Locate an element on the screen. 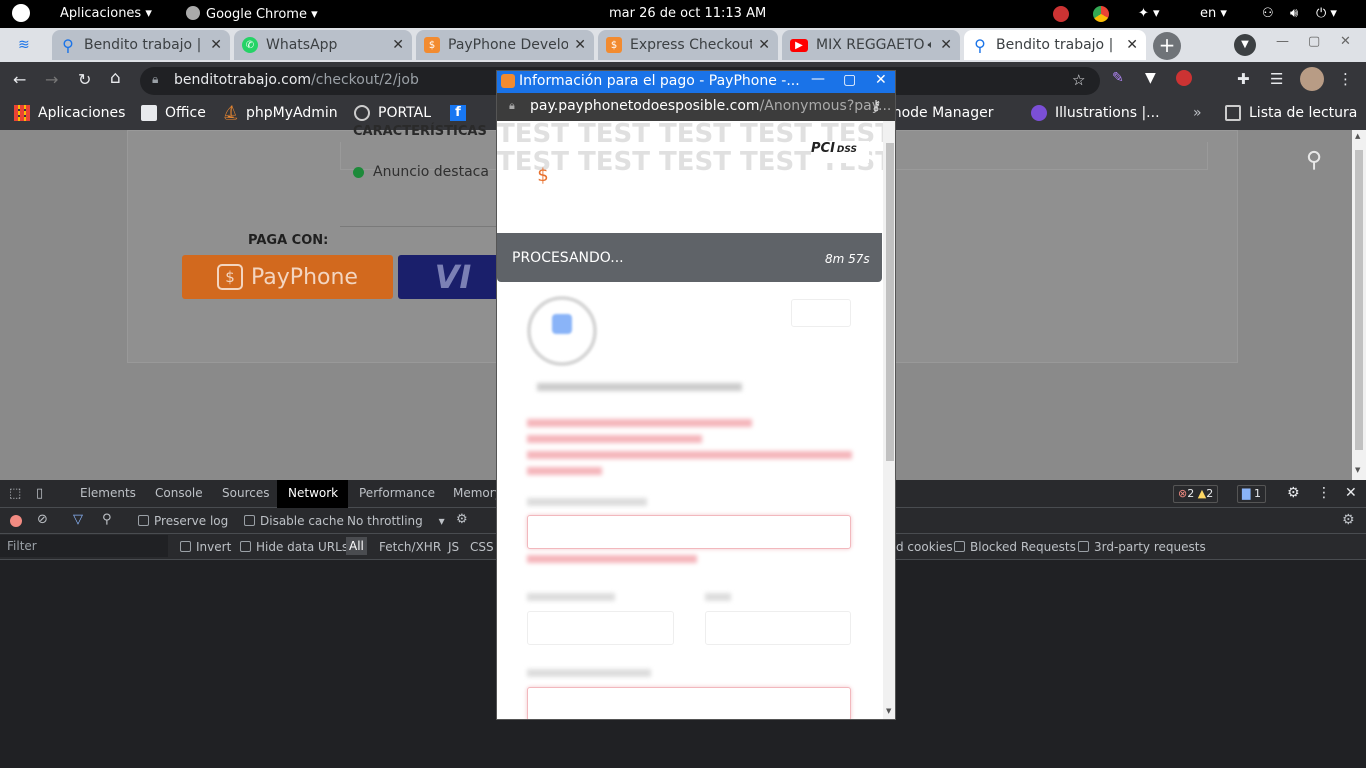 This screenshot has width=1366, height=768. device-toolbar-icon: ▯ is located at coordinates (39, 493).